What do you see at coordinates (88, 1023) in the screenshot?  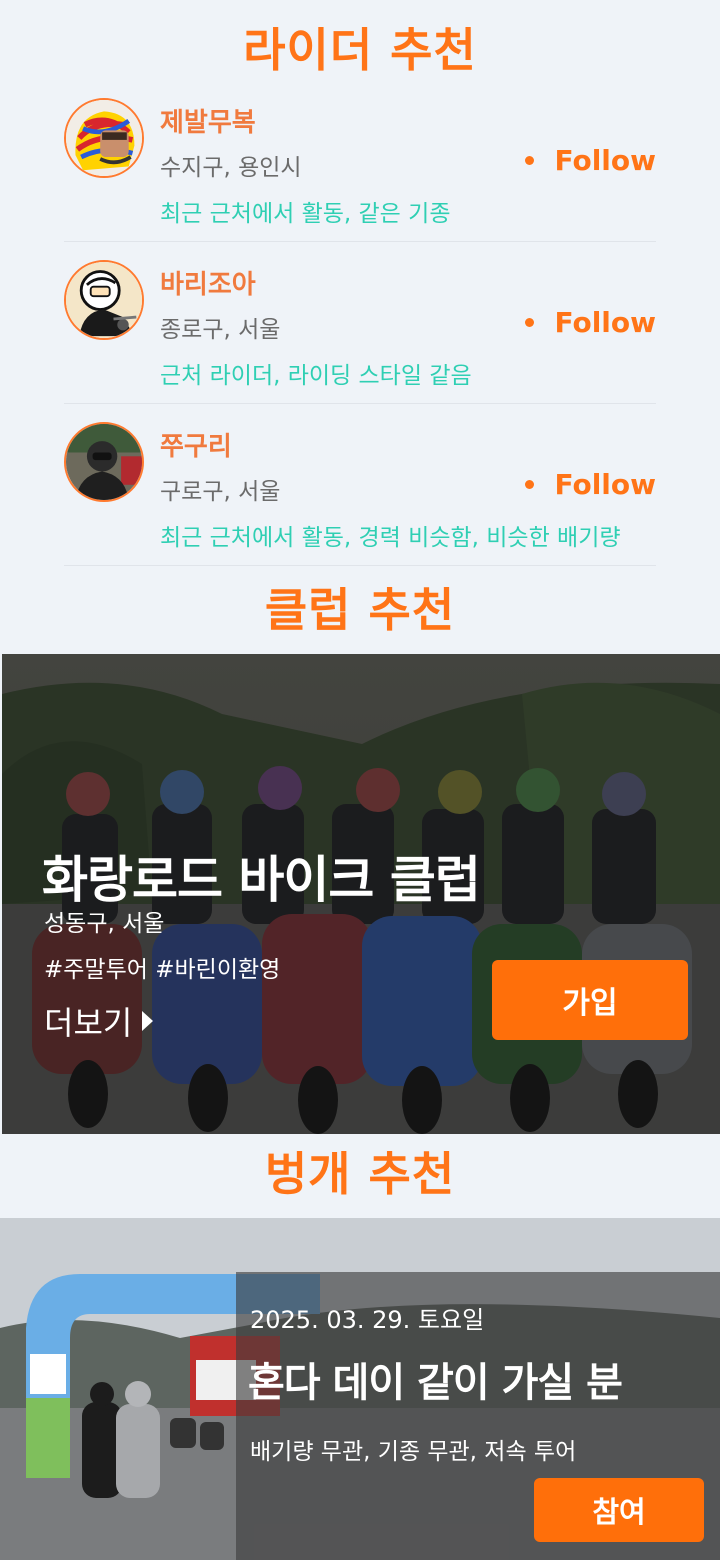 I see `more-label: 더보기` at bounding box center [88, 1023].